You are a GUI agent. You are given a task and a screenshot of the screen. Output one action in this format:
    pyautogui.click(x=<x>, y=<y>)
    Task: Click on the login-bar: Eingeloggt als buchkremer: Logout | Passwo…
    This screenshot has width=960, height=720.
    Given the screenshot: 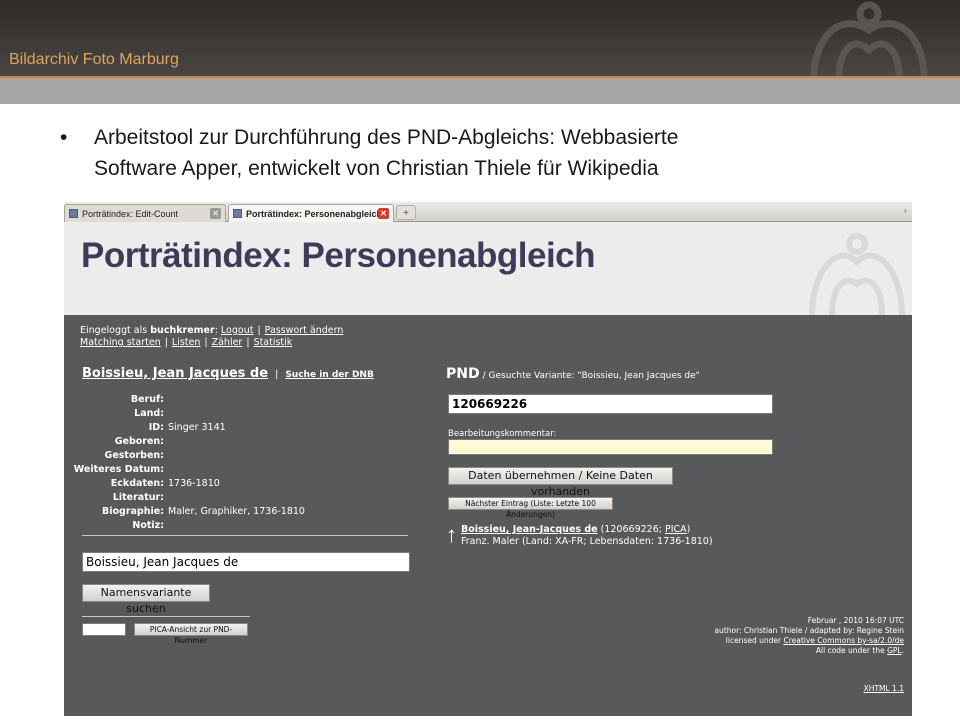 What is the action you would take?
    pyautogui.click(x=212, y=330)
    